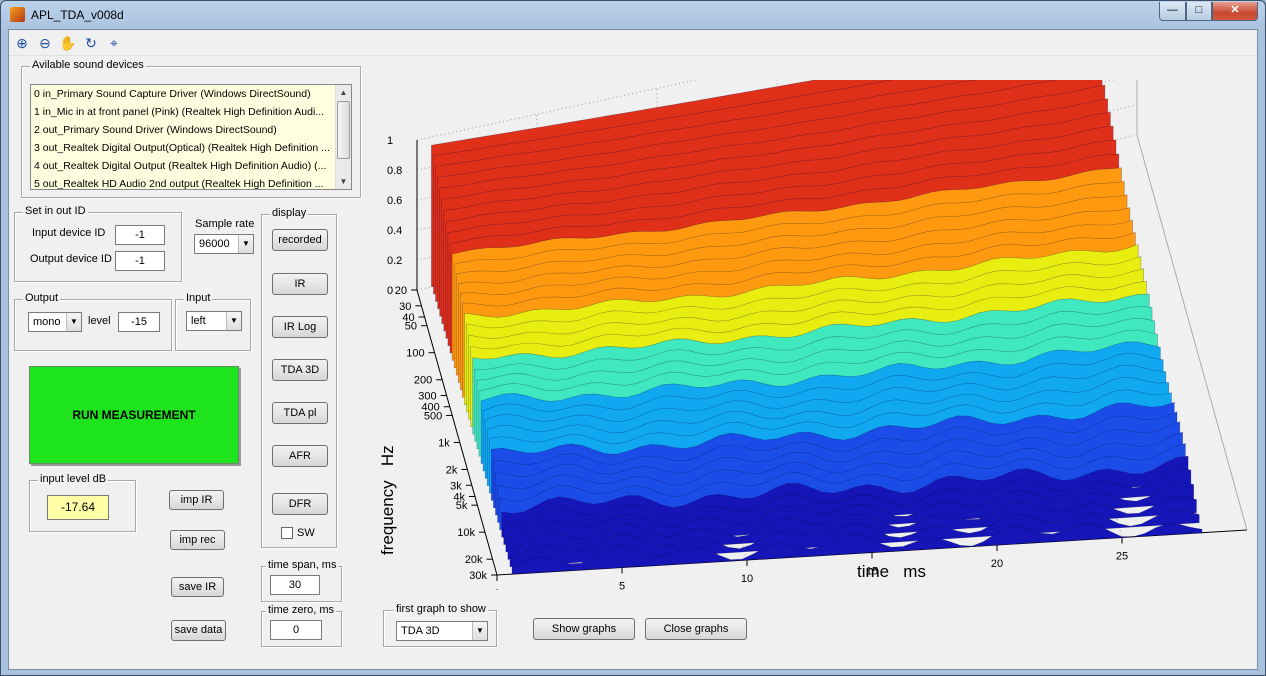 This screenshot has height=676, width=1266. What do you see at coordinates (387, 500) in the screenshot?
I see `y-axis-label: frequency Hz` at bounding box center [387, 500].